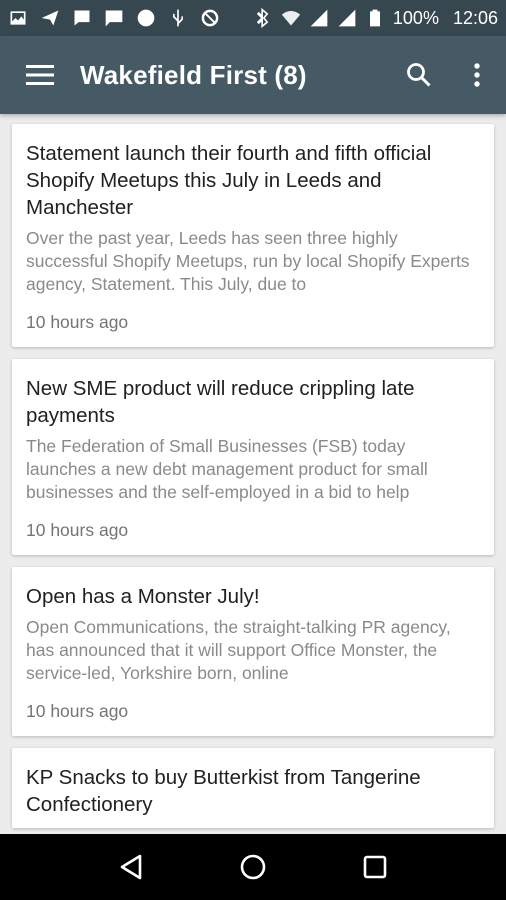  I want to click on system-status: 100% 12:06, so click(375, 18).